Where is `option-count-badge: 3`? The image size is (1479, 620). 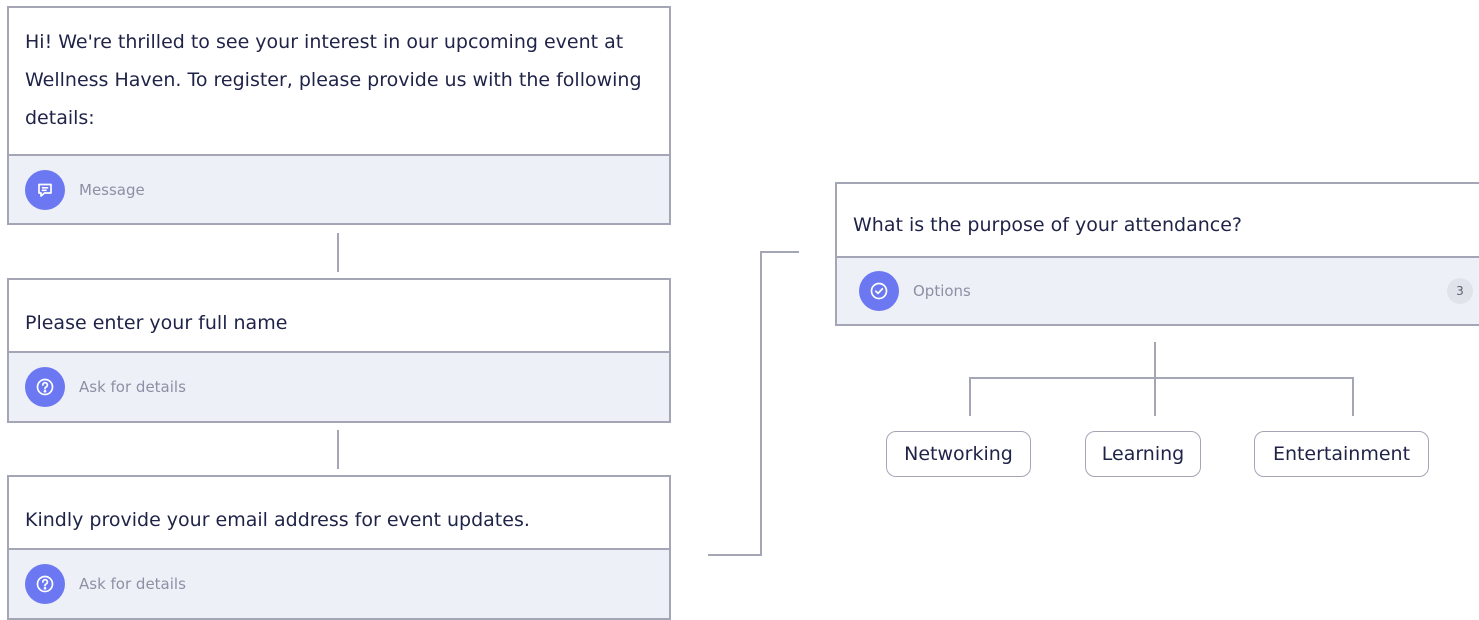
option-count-badge: 3 is located at coordinates (1460, 291).